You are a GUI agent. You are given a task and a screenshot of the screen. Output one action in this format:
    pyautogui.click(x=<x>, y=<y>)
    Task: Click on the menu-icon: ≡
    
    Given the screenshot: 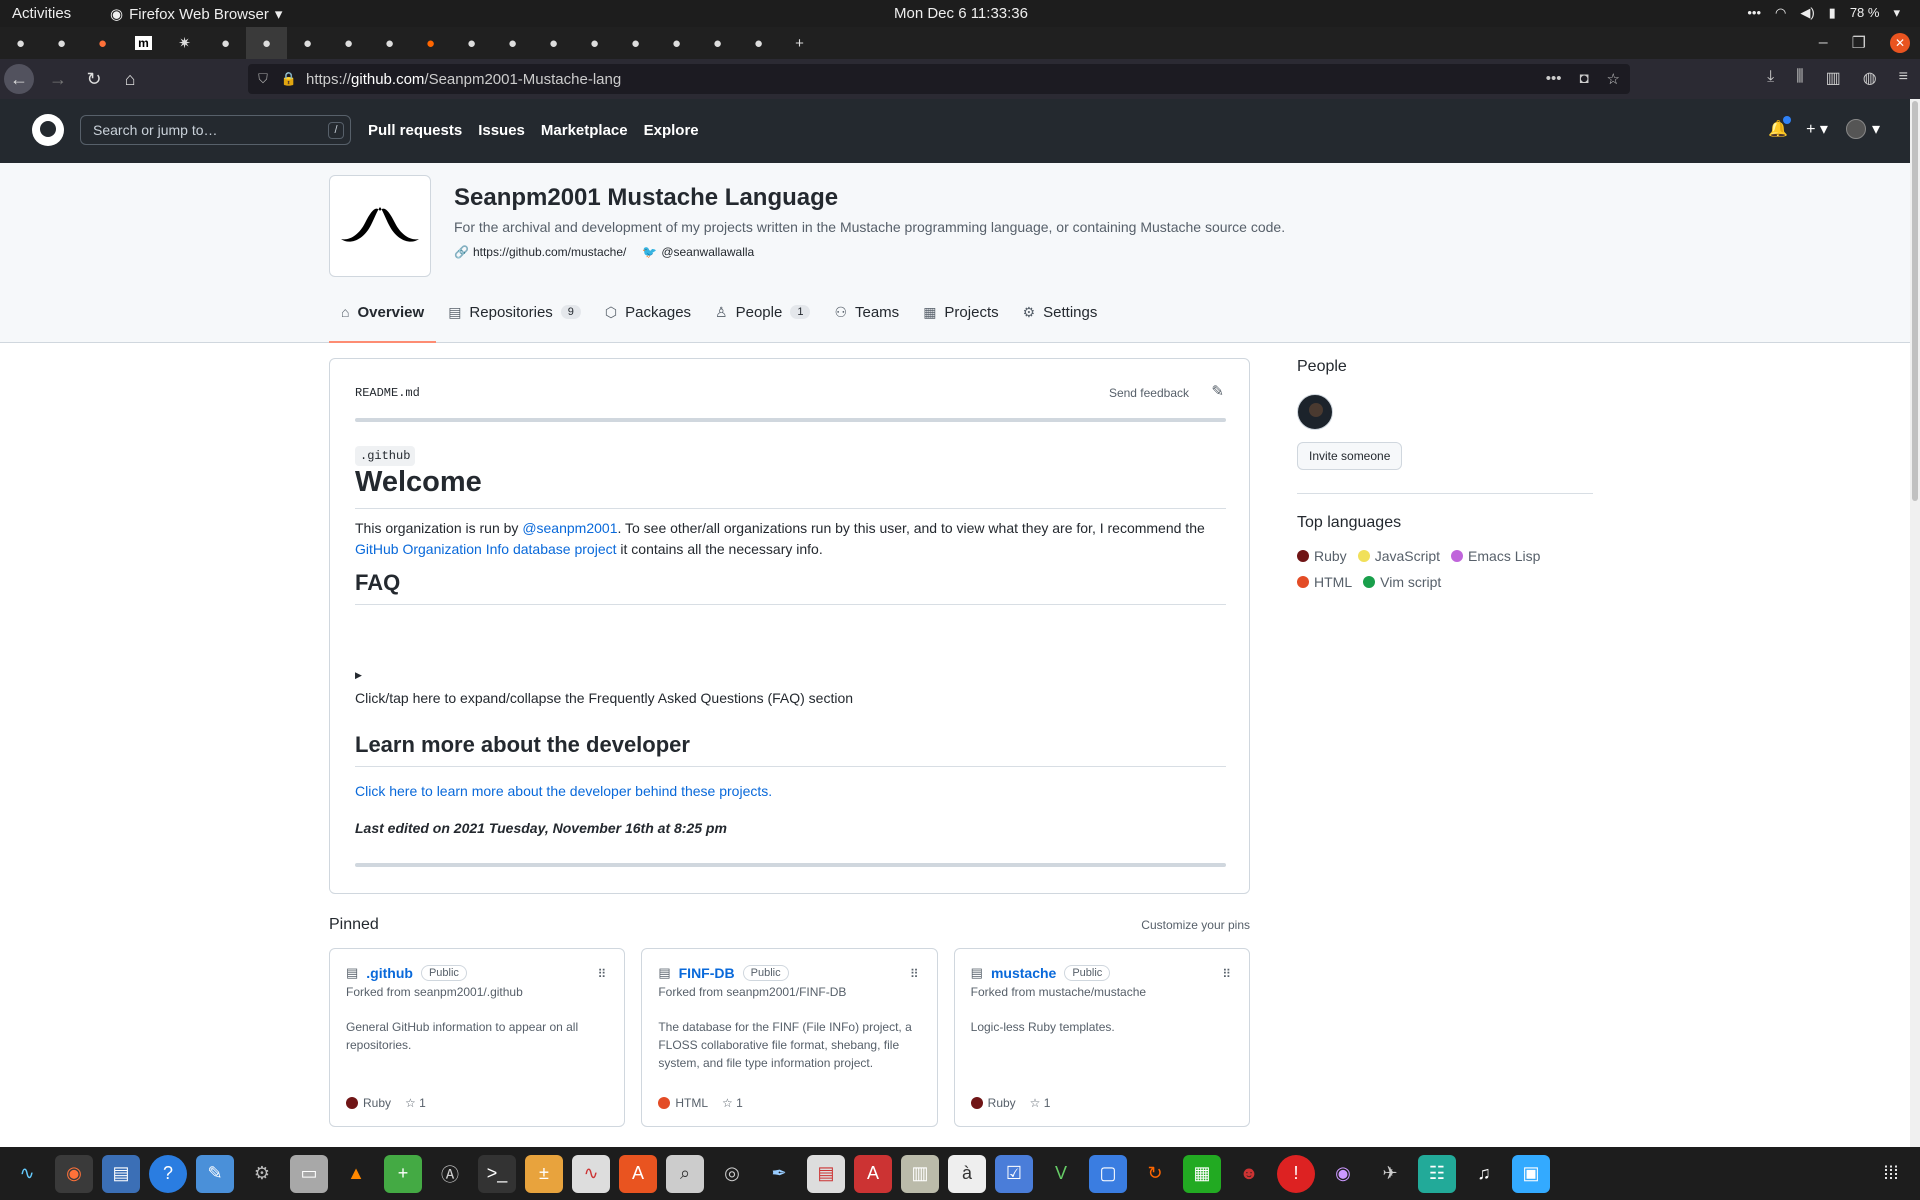 What is the action you would take?
    pyautogui.click(x=1903, y=78)
    